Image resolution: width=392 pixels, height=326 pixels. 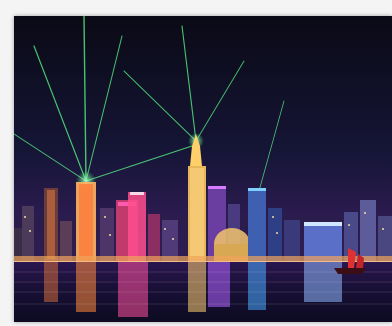 What do you see at coordinates (203, 259) in the screenshot?
I see `waterfront-lights` at bounding box center [203, 259].